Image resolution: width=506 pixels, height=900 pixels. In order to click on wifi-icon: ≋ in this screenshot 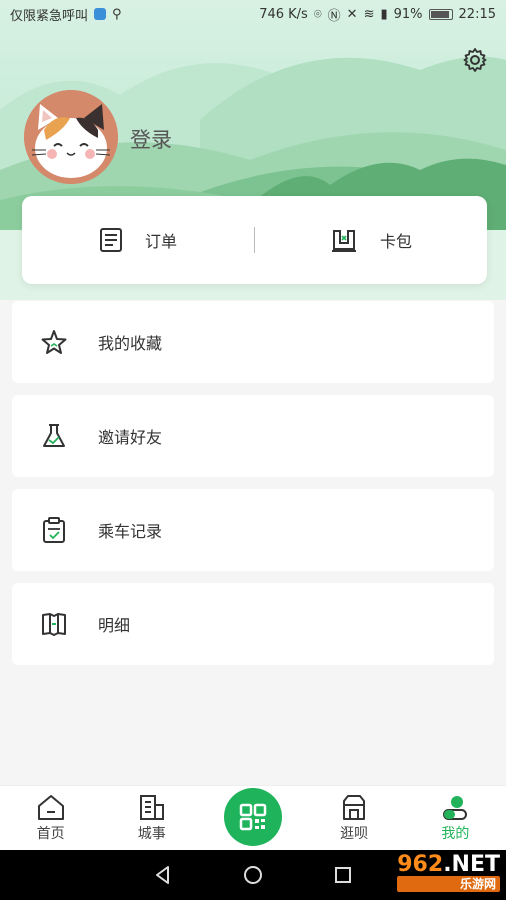, I will do `click(369, 14)`.